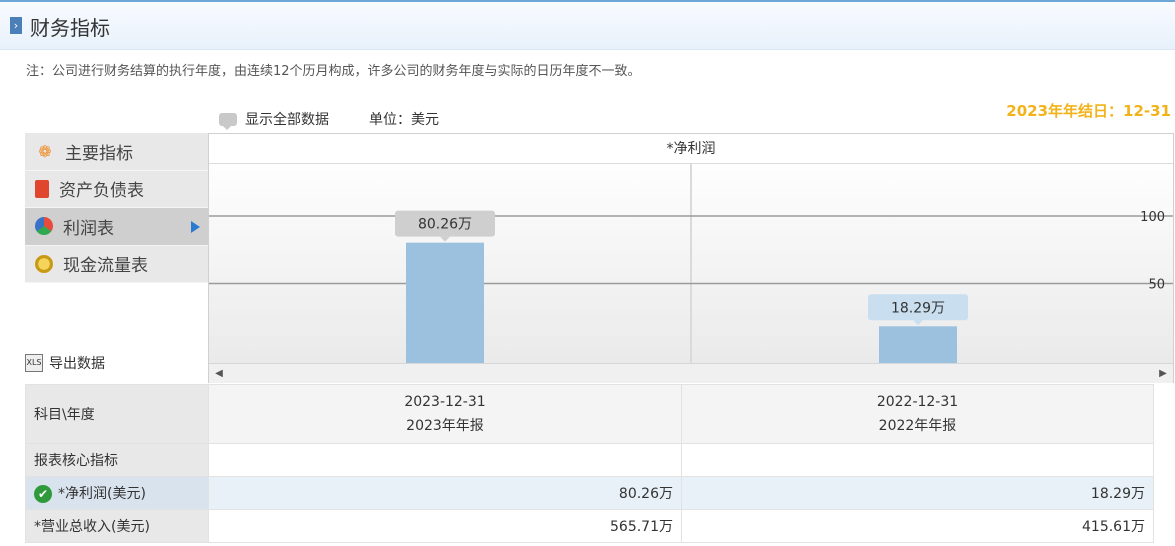  Describe the element at coordinates (105, 266) in the screenshot. I see `nav-item-label: 现金流量表` at that location.